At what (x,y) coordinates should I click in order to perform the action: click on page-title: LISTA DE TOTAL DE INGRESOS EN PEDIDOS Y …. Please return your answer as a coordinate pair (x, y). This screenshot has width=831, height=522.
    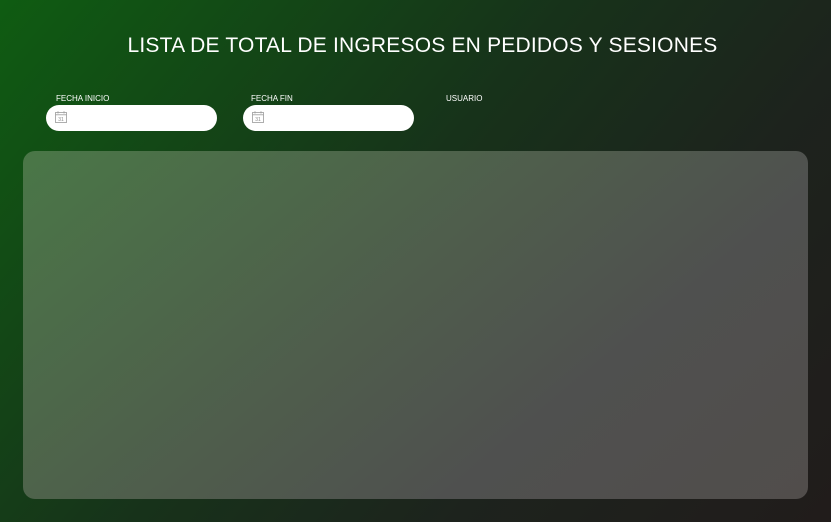
    Looking at the image, I should click on (422, 45).